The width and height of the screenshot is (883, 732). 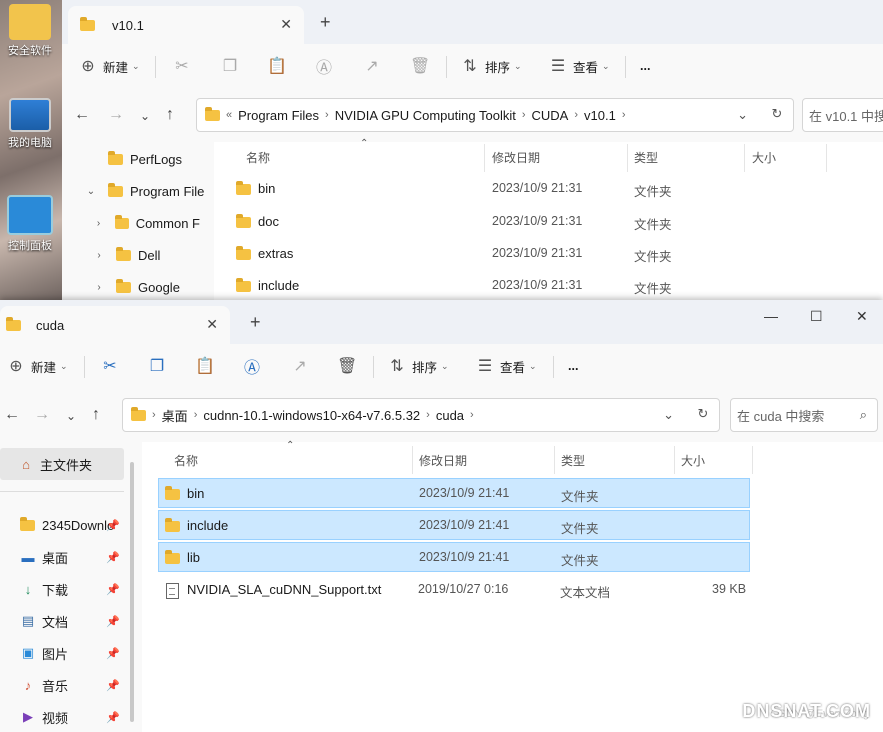 I want to click on sidebar-scrollbar, so click(x=132, y=592).